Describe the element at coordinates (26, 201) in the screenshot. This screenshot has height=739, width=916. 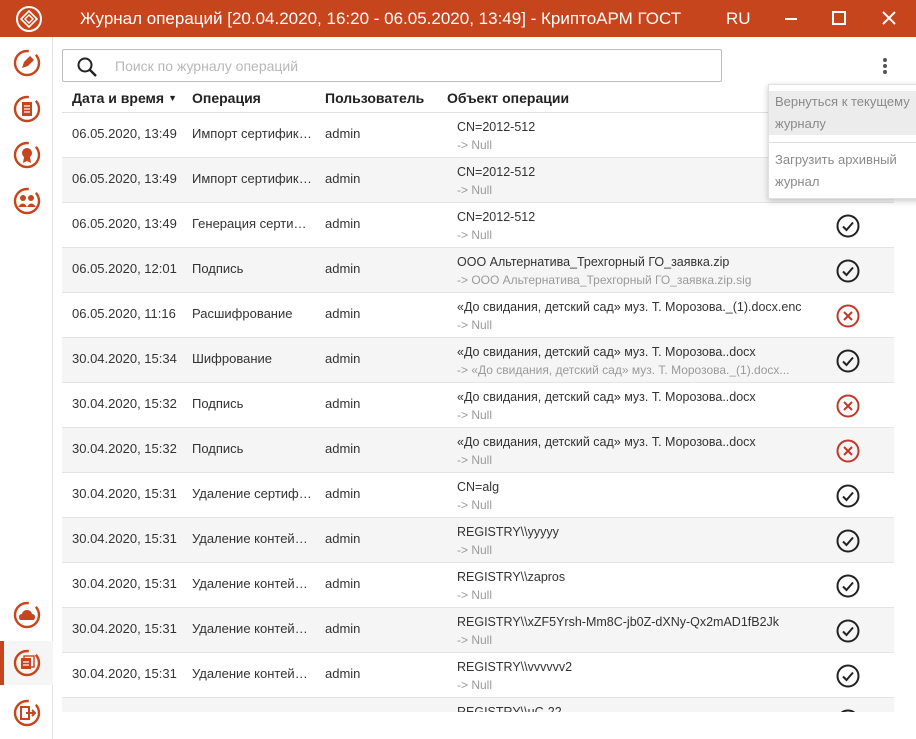
I see `sidebar-item-contacts` at that location.